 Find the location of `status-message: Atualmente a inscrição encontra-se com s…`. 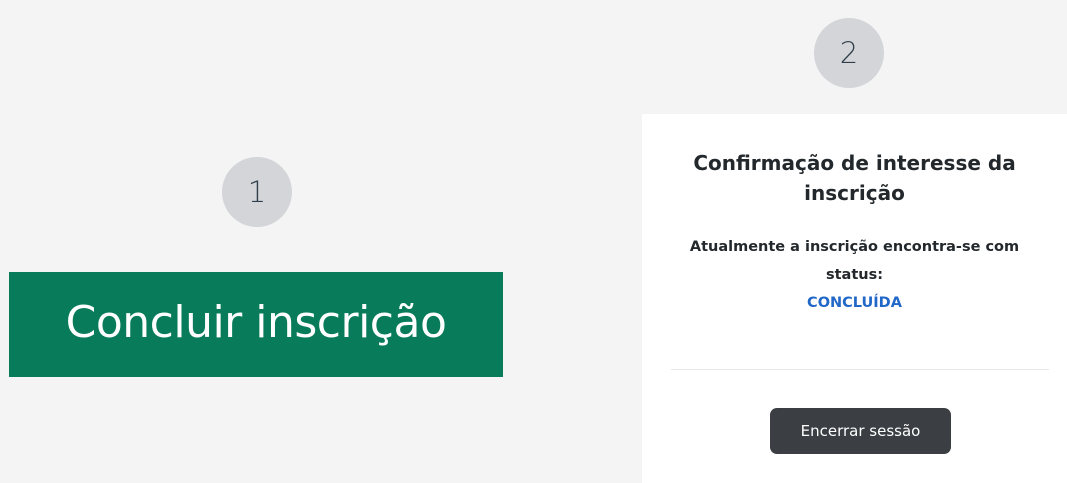

status-message: Atualmente a inscrição encontra-se com s… is located at coordinates (854, 275).